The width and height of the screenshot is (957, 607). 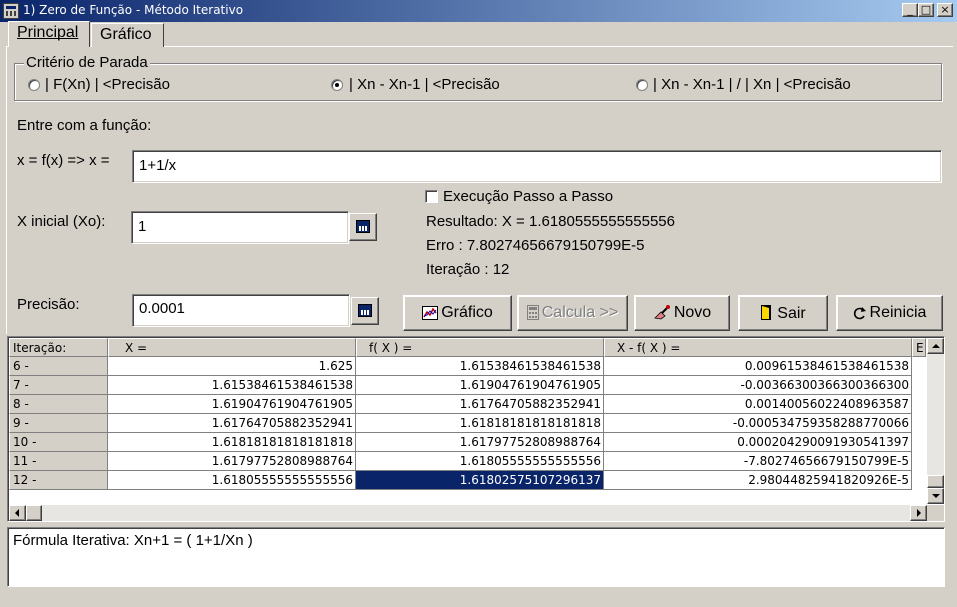 What do you see at coordinates (58, 423) in the screenshot?
I see `row-iteration-cell: 9 -` at bounding box center [58, 423].